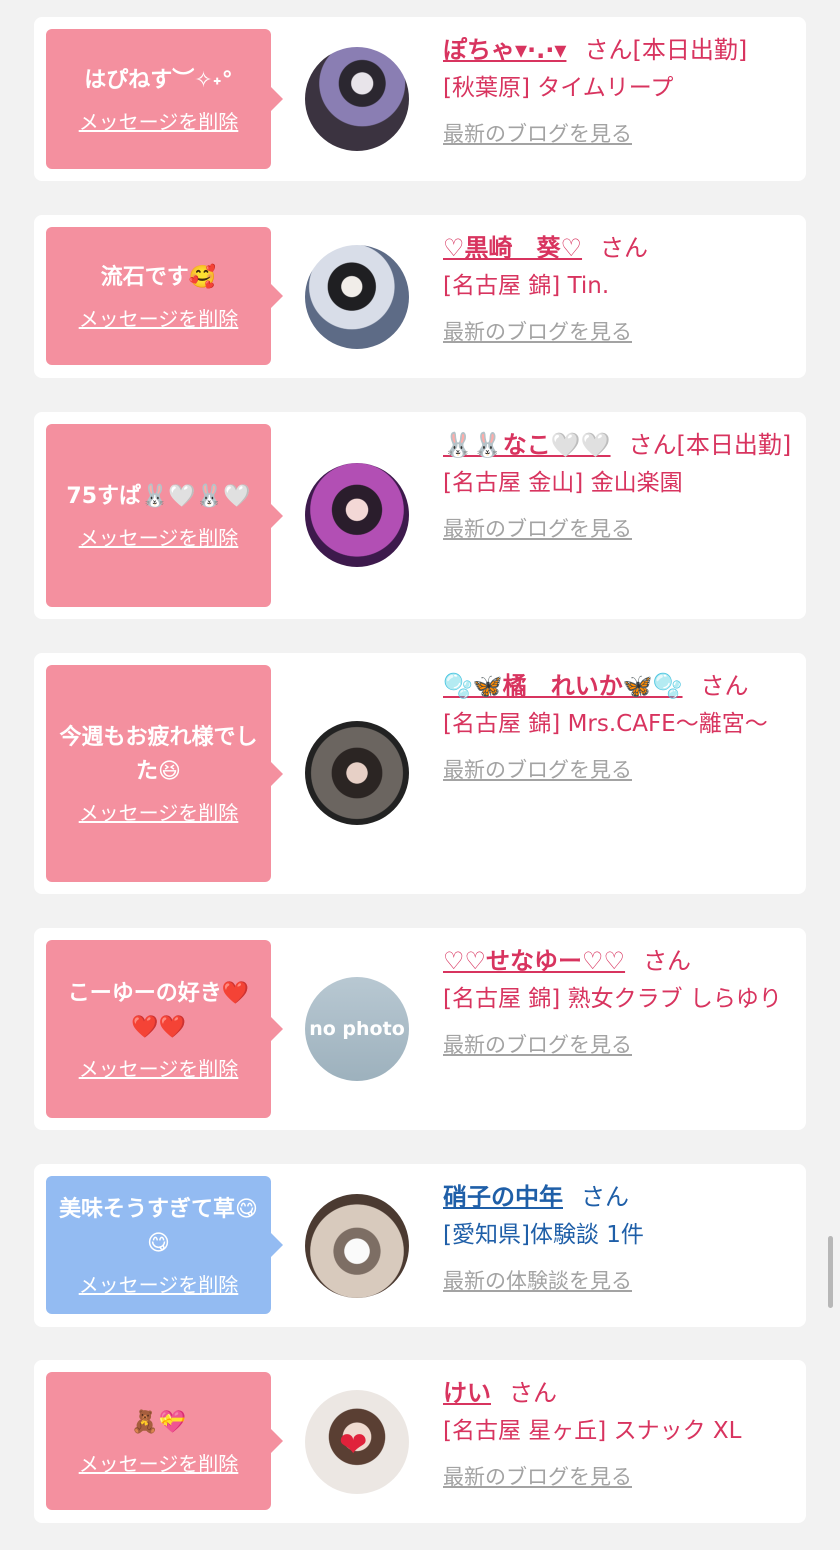 Image resolution: width=840 pixels, height=1550 pixels. Describe the element at coordinates (563, 686) in the screenshot. I see `sender-name-link: 🫧🦋橘 れいか🦋🫧` at that location.